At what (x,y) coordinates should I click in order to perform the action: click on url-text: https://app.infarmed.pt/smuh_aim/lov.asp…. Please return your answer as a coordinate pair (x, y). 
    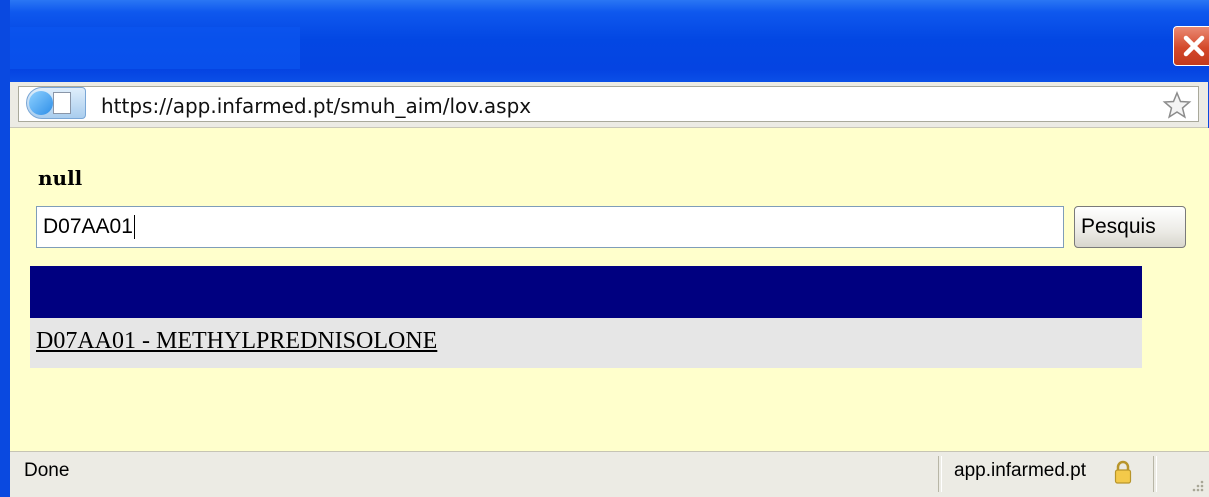
    Looking at the image, I should click on (316, 106).